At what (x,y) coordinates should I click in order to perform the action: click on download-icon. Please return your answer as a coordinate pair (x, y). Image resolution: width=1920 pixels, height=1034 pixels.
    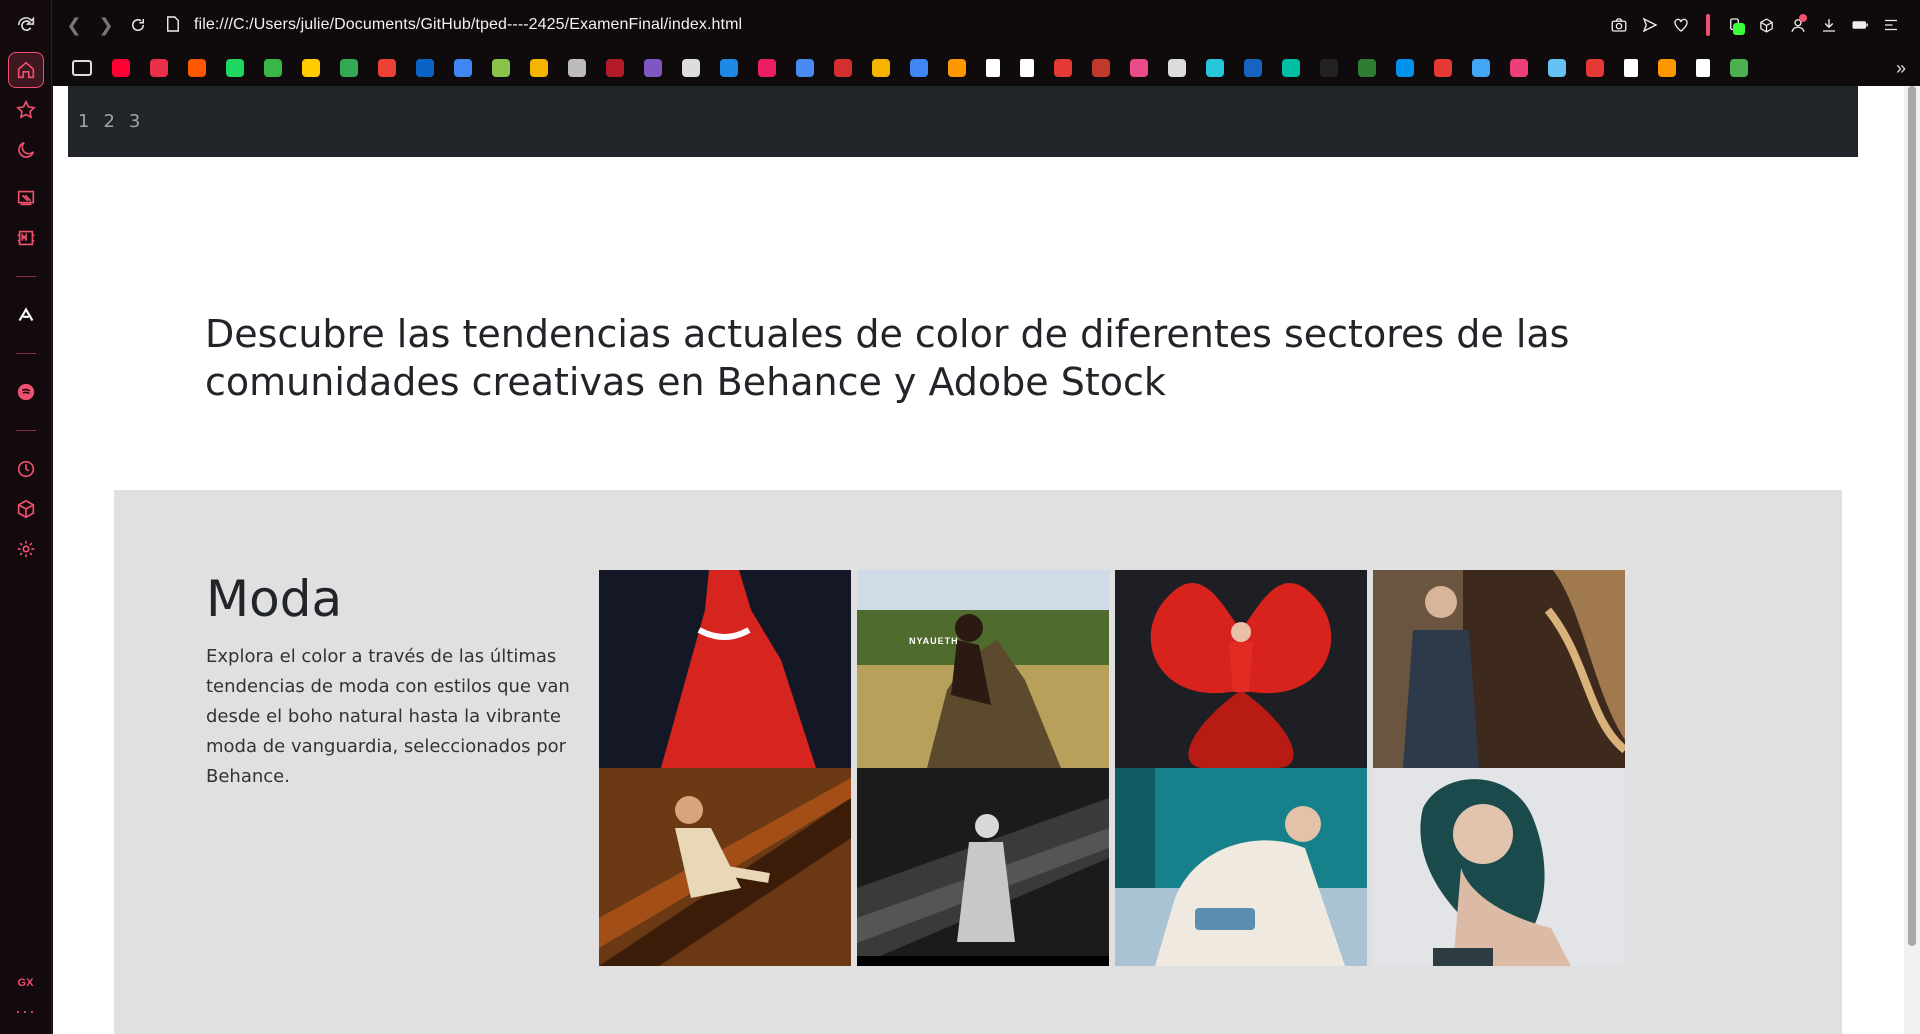
    Looking at the image, I should click on (1828, 25).